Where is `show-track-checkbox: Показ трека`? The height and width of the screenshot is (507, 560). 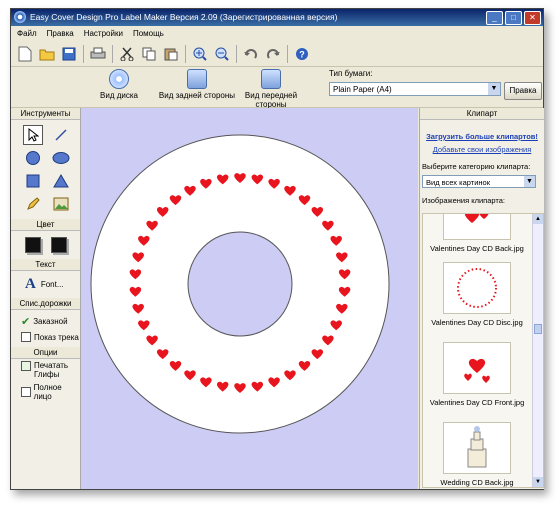
show-track-checkbox: Показ трека is located at coordinates (45, 337).